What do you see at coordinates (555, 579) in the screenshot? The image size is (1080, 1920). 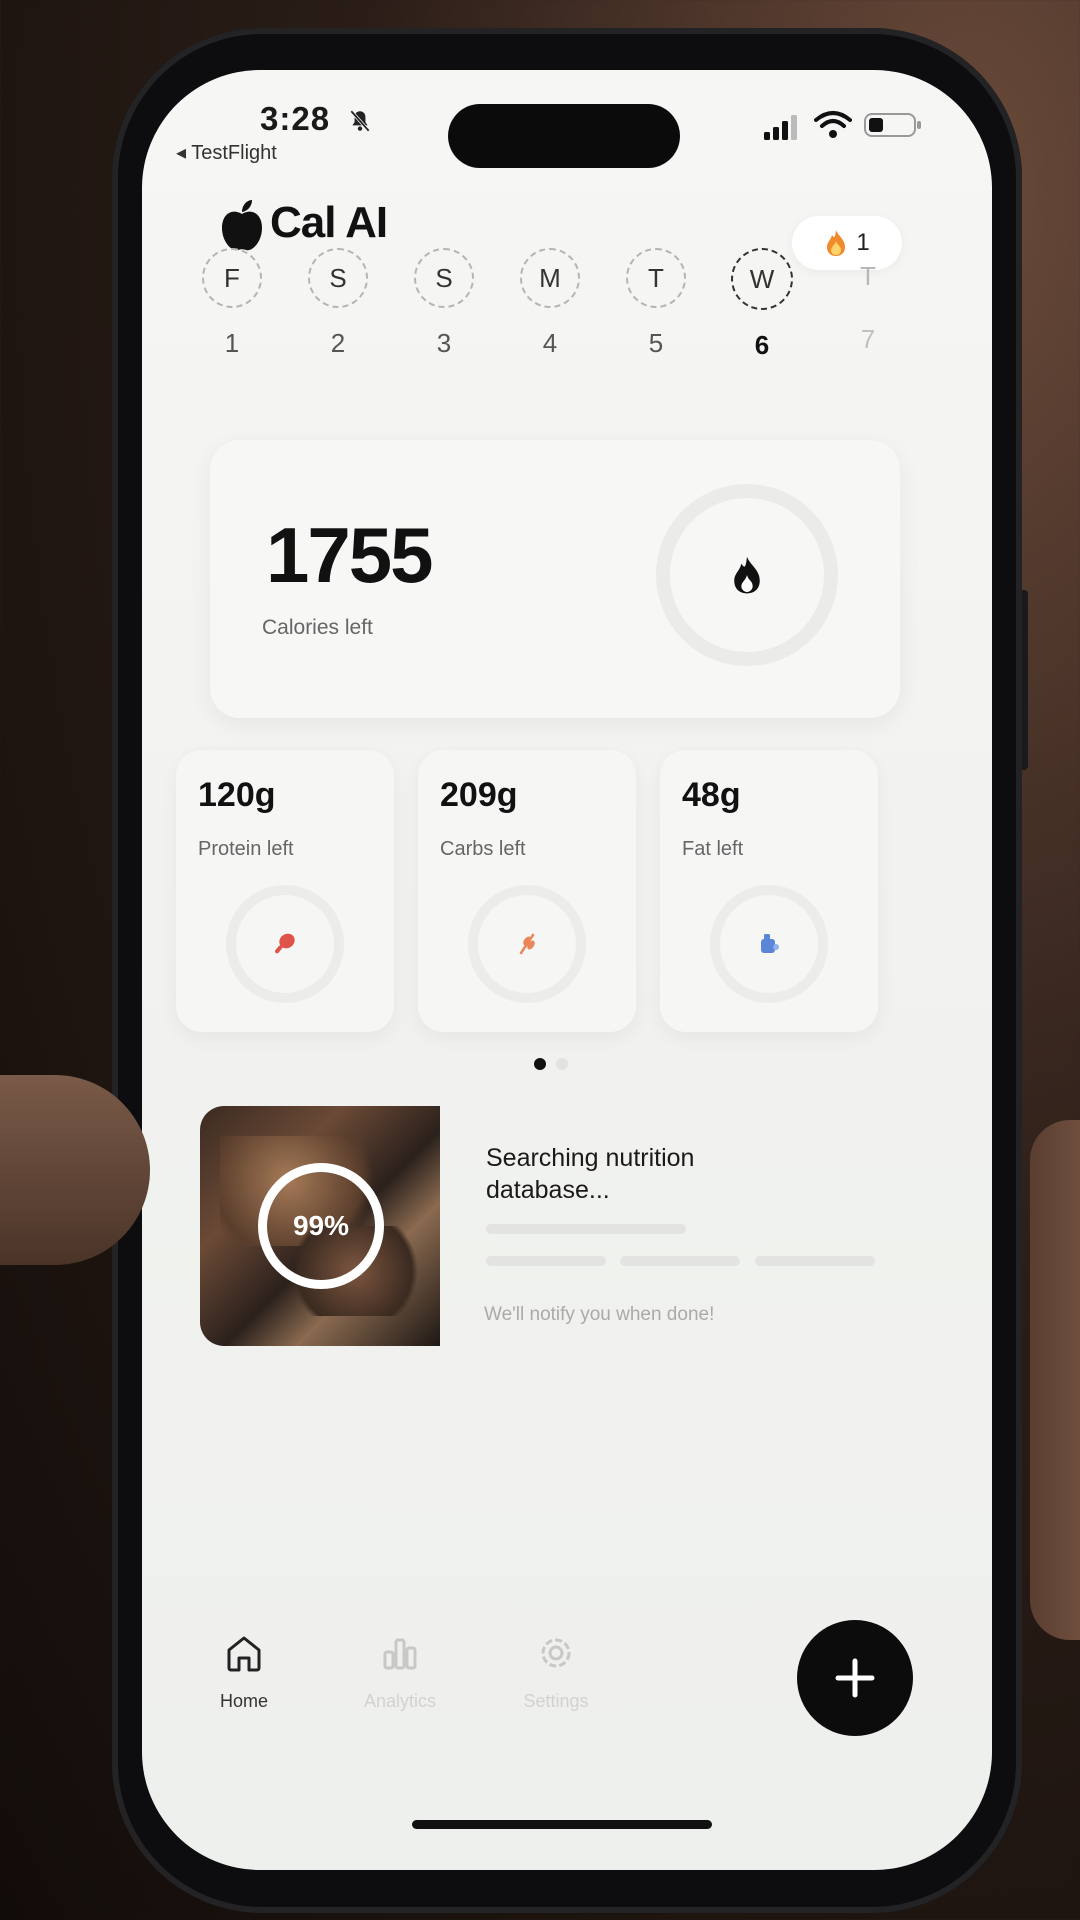 I see `calories-card: 1755 Calories left` at bounding box center [555, 579].